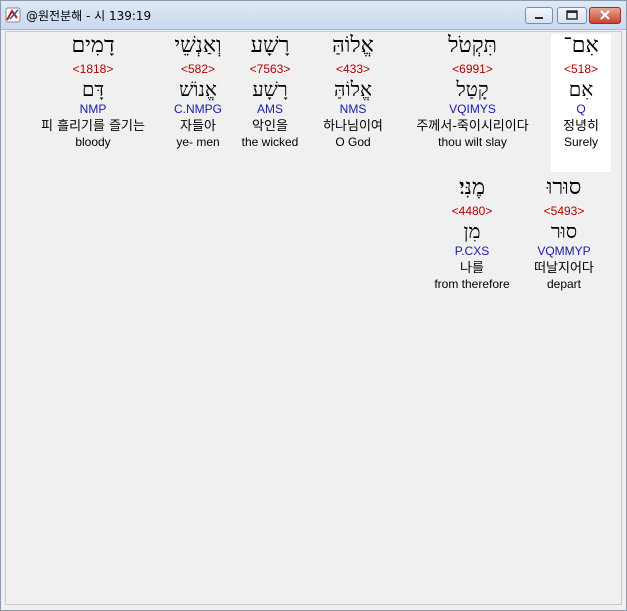 Image resolution: width=627 pixels, height=611 pixels. What do you see at coordinates (564, 251) in the screenshot?
I see `morph-code: VQMMYP` at bounding box center [564, 251].